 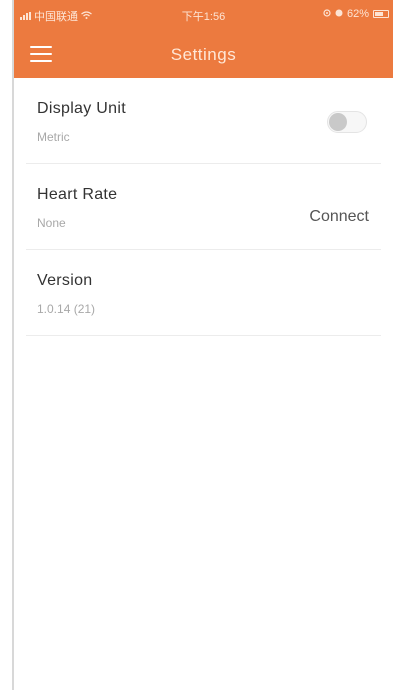 I want to click on connect-button: Connect, so click(x=339, y=217).